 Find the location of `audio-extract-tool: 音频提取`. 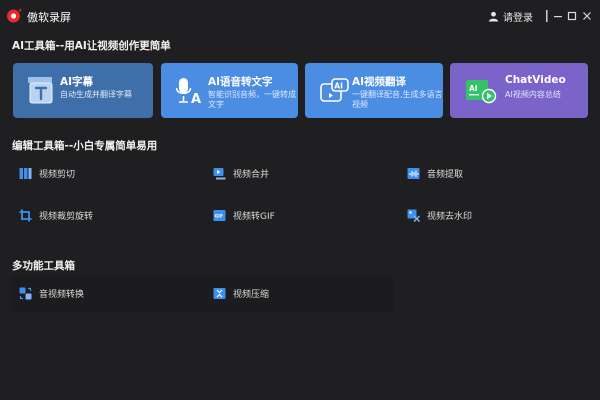

audio-extract-tool: 音频提取 is located at coordinates (435, 173).